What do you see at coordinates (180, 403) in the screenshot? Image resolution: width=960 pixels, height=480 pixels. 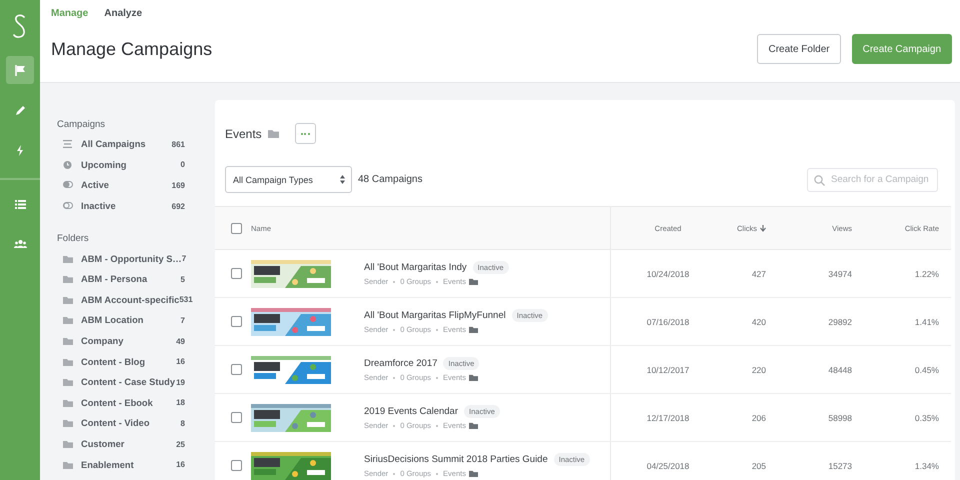 I see `item-count: 18` at bounding box center [180, 403].